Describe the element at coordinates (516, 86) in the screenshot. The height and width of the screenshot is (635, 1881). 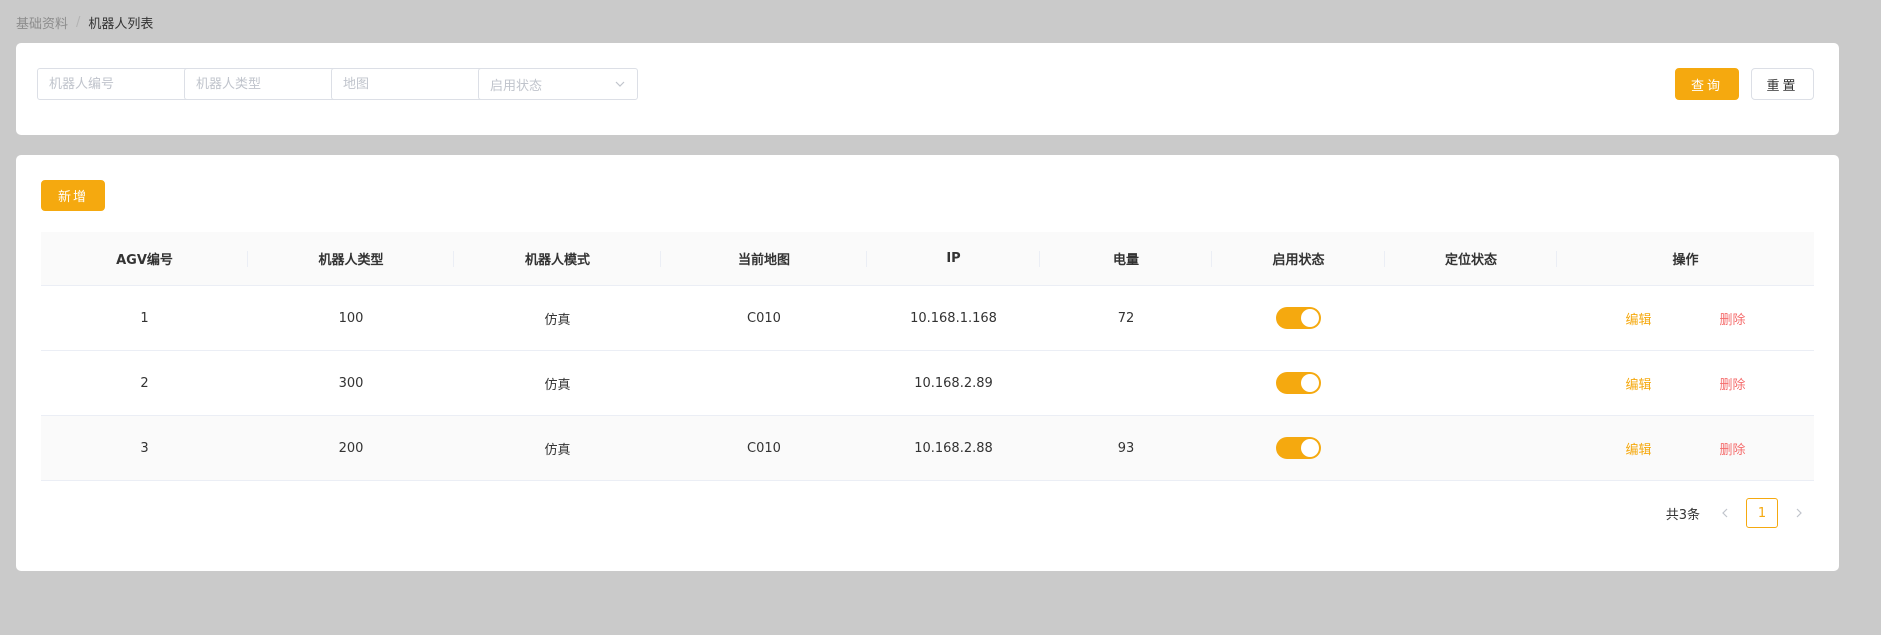
I see `status-select-placeholder: 启用状态` at that location.